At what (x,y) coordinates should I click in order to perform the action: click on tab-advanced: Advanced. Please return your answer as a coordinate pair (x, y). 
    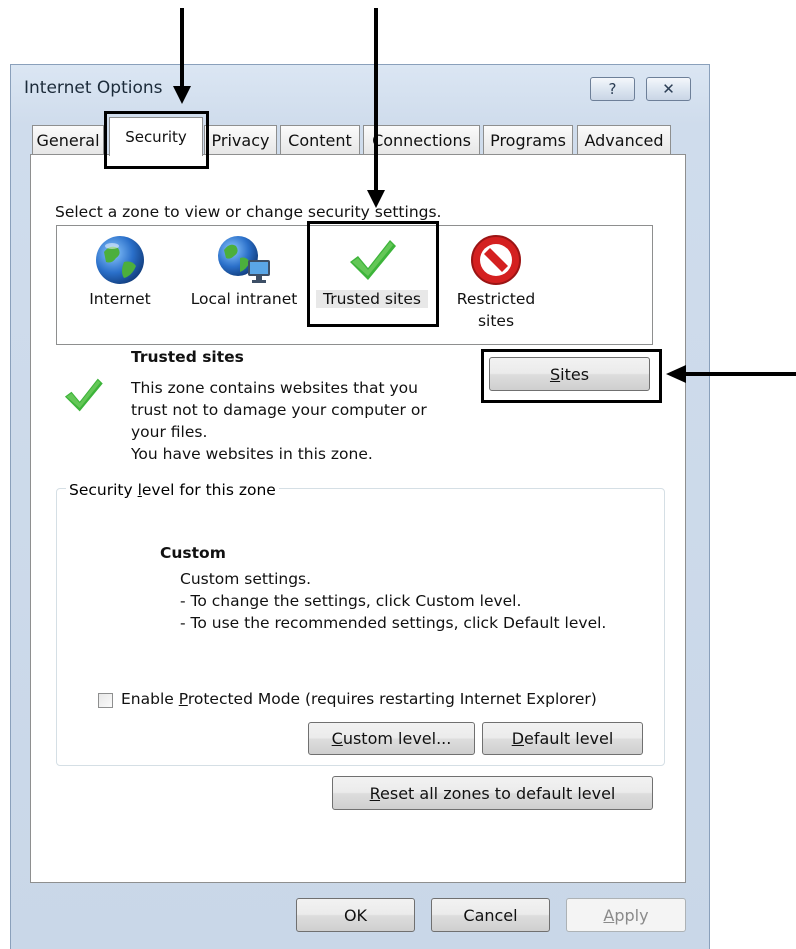
    Looking at the image, I should click on (624, 140).